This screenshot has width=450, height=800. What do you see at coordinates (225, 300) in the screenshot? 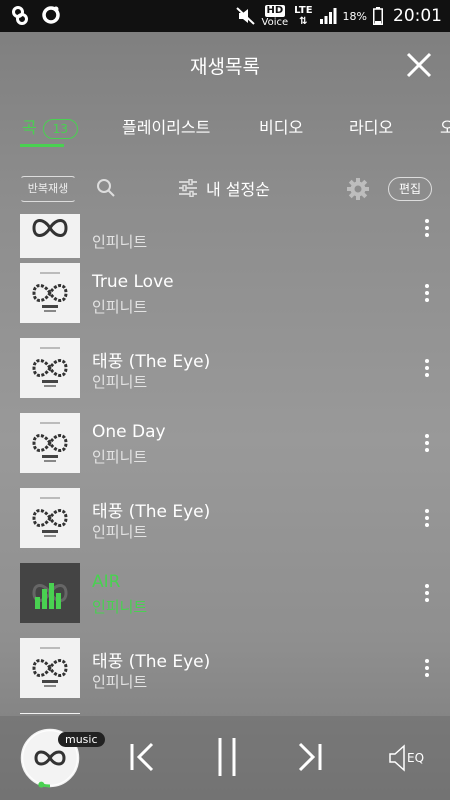
I see `track-row: True Love 인피니트` at bounding box center [225, 300].